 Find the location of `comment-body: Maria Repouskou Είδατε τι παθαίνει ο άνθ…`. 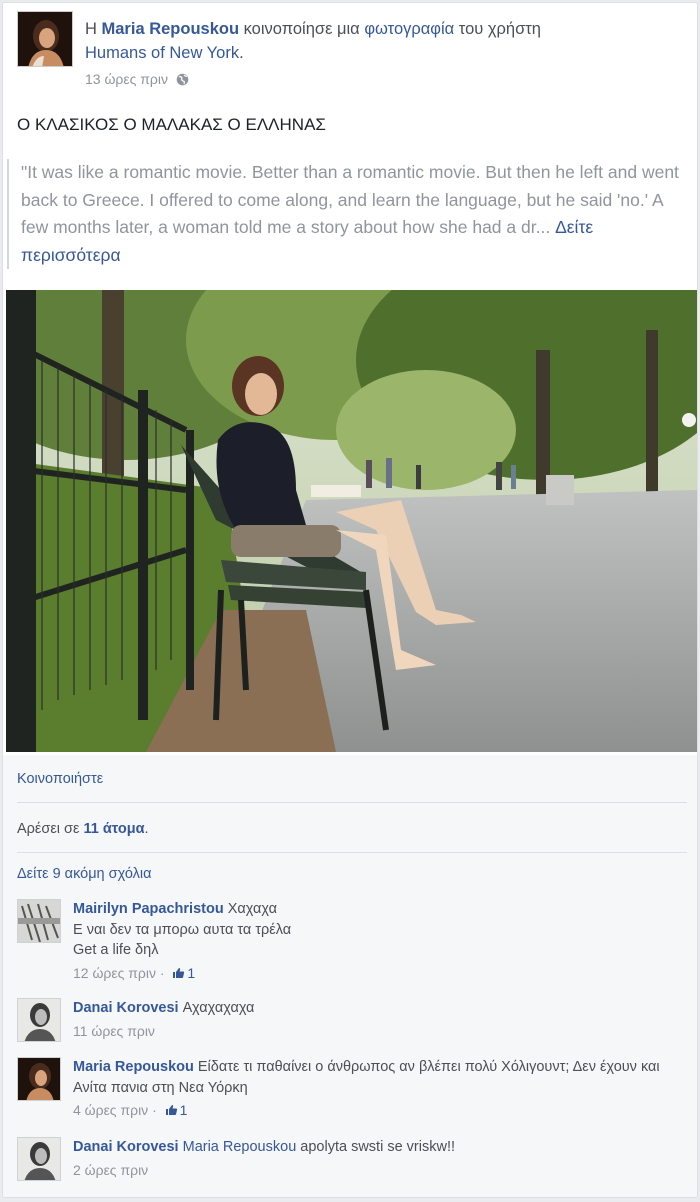

comment-body: Maria Repouskou Είδατε τι παθαίνει ο άνθ… is located at coordinates (378, 1089).